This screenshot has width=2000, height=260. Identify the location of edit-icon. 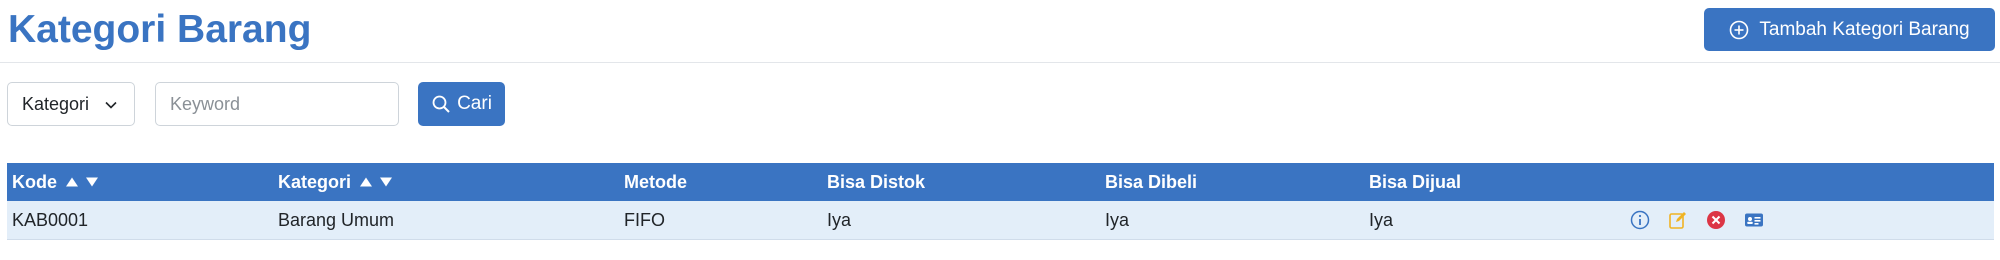
(1678, 220).